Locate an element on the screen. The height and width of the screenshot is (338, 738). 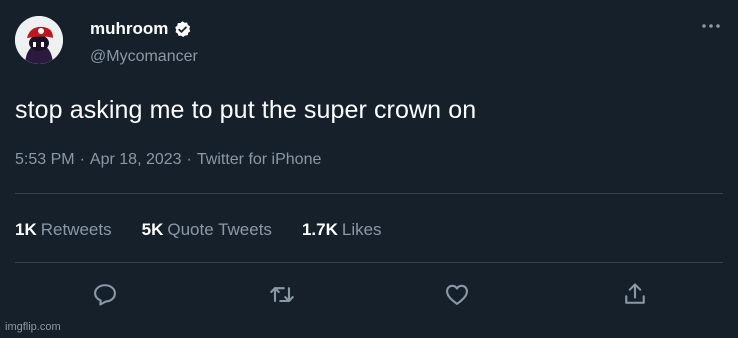
retweets-stat: 1K Retweets is located at coordinates (63, 230).